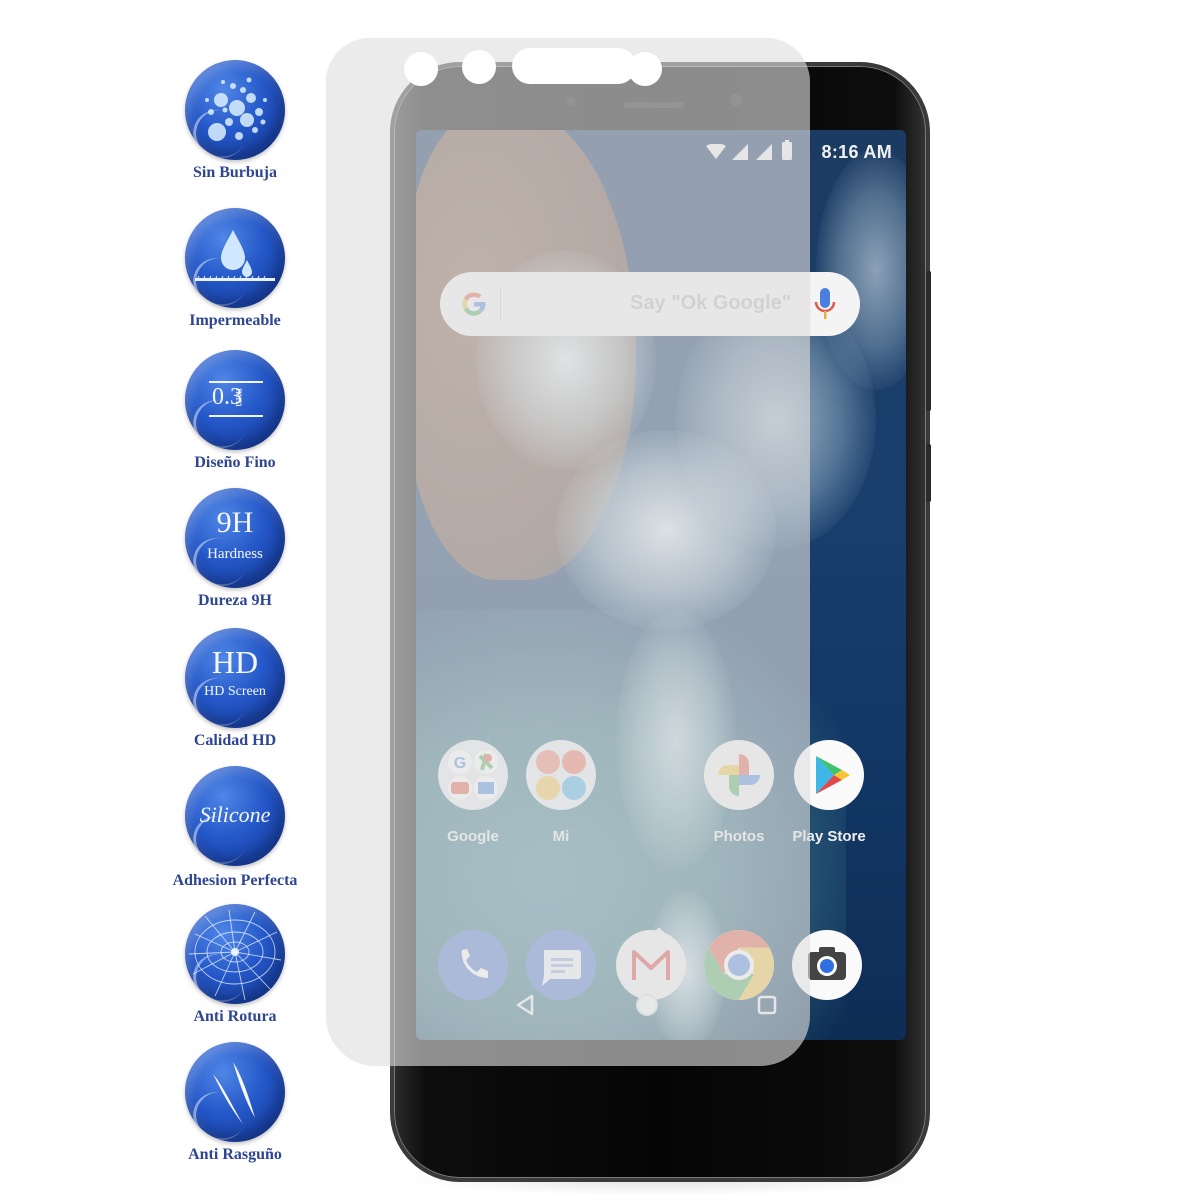 This screenshot has height=1200, width=1200. I want to click on hd-sub: HD Screen, so click(235, 691).